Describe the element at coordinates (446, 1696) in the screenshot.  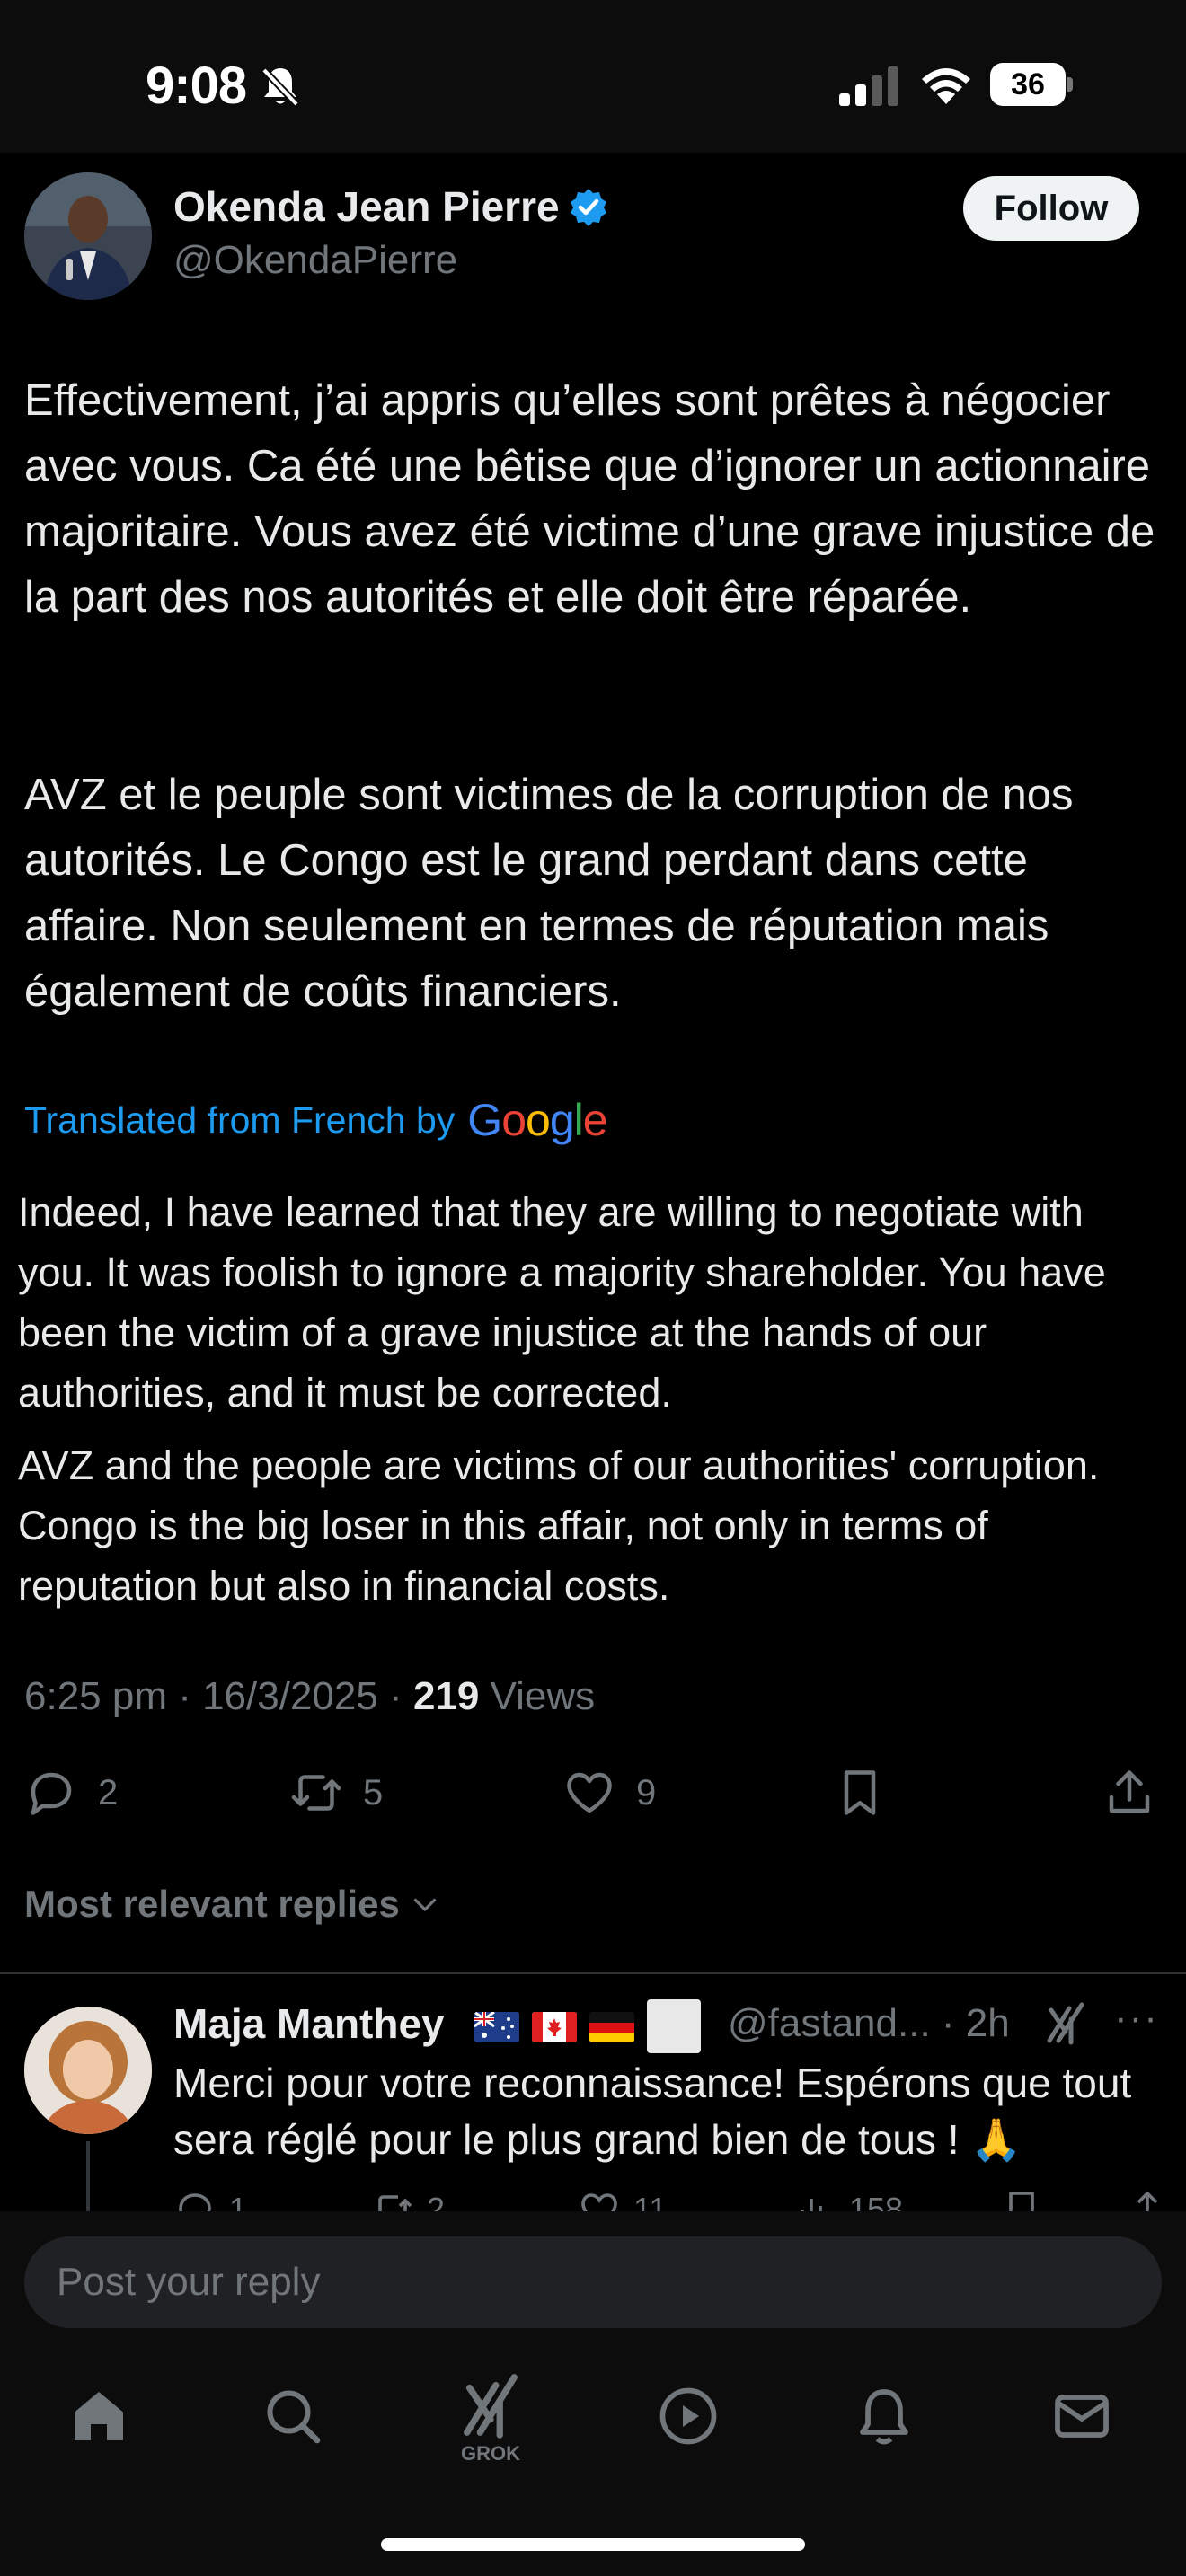
I see `views-count: 219` at that location.